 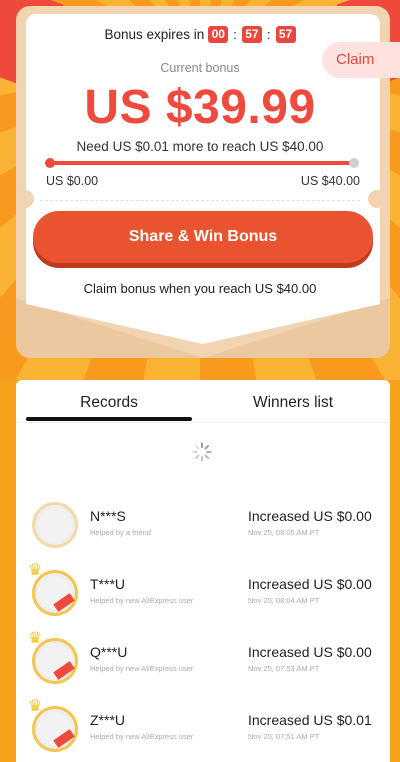 What do you see at coordinates (200, 200) in the screenshot?
I see `dashed-divider` at bounding box center [200, 200].